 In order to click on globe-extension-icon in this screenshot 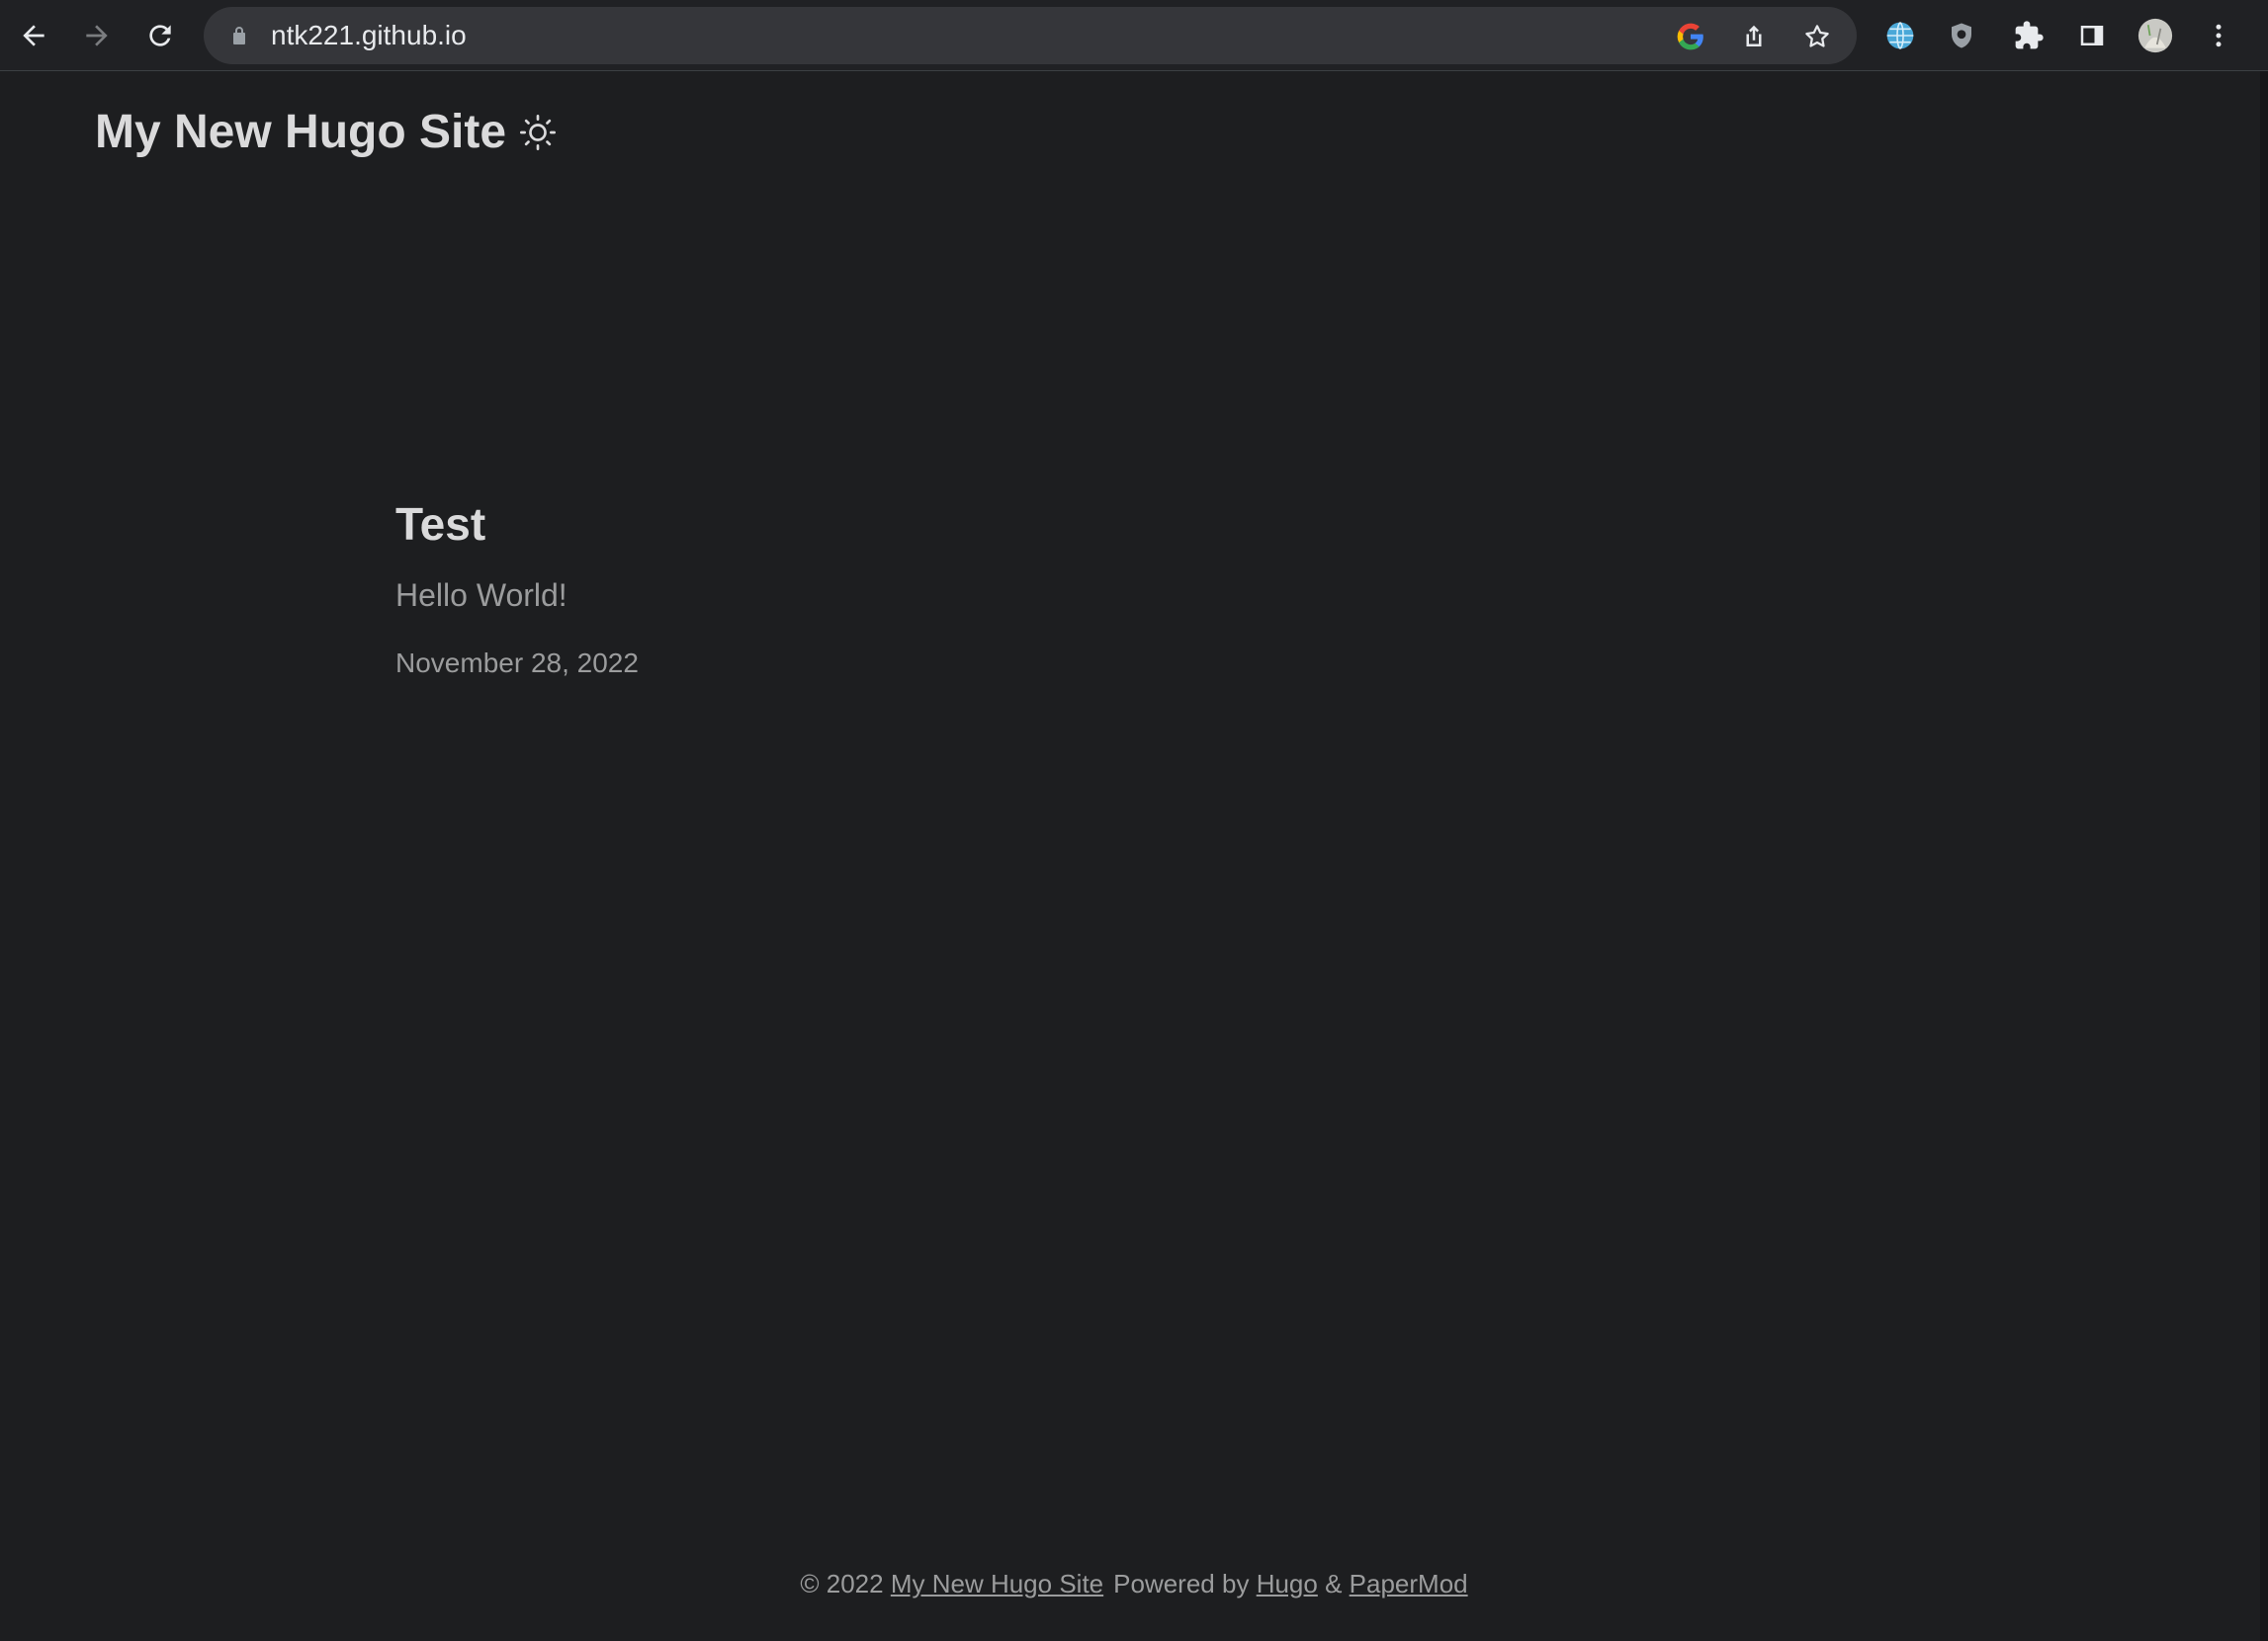, I will do `click(1900, 36)`.